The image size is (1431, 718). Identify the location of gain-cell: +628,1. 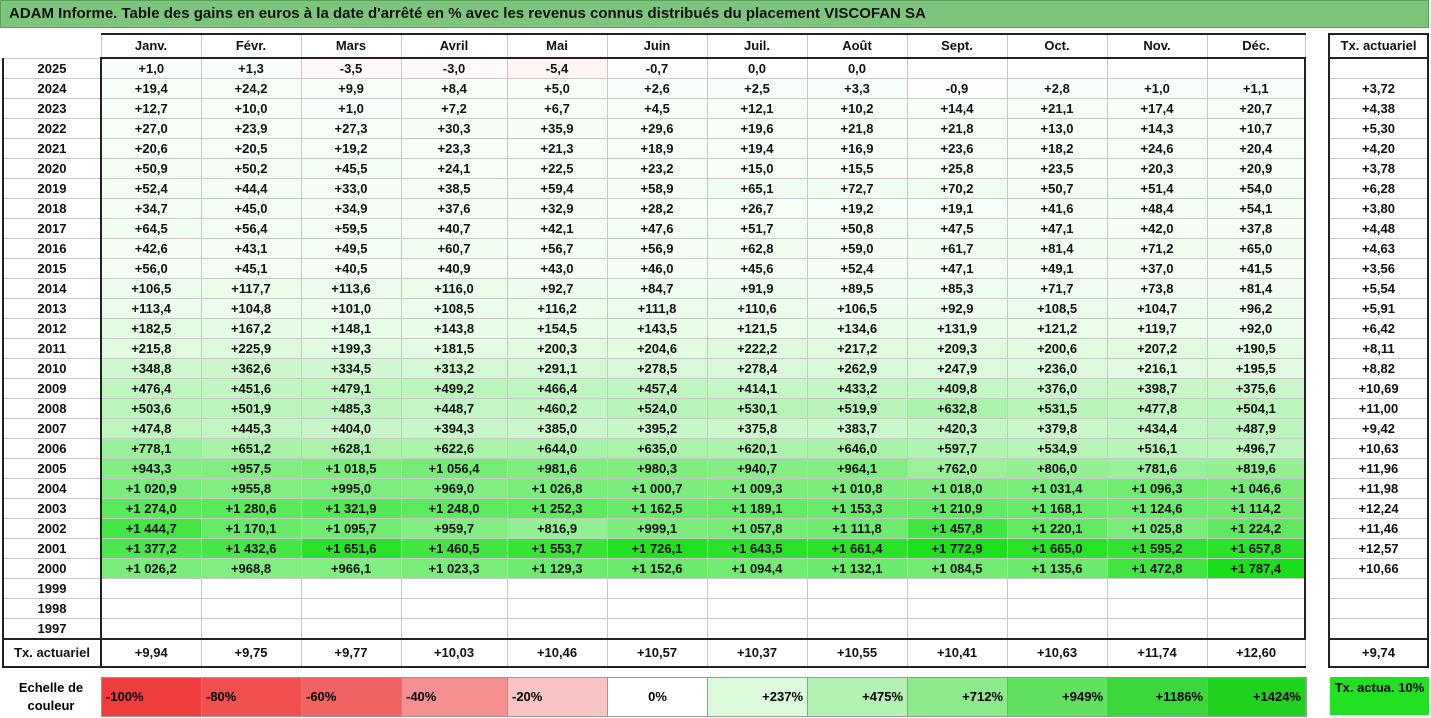
(351, 448).